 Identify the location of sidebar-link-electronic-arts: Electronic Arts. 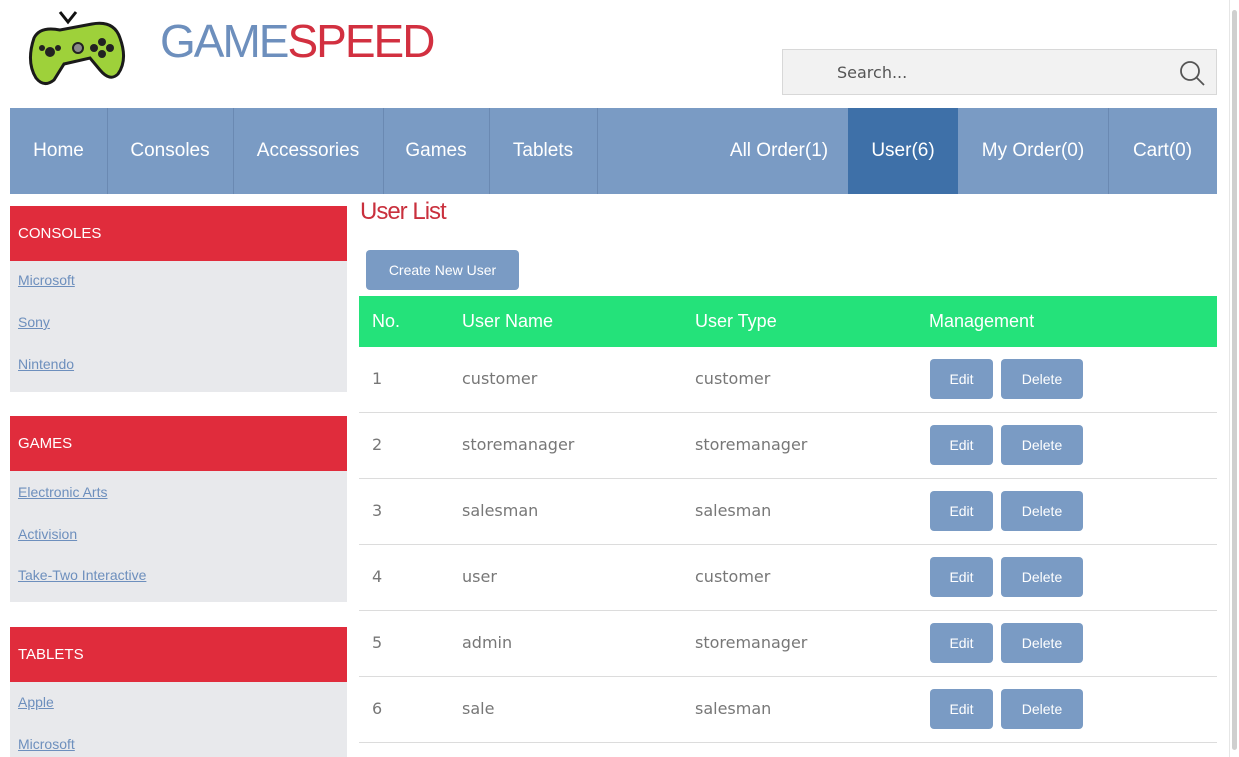
(62, 492).